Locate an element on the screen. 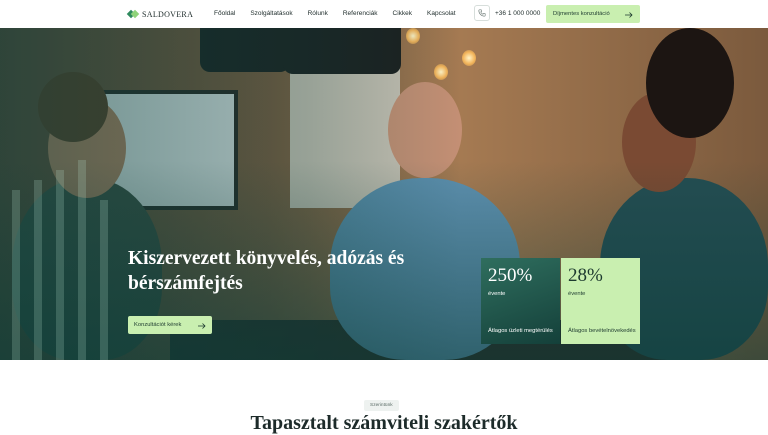 The image size is (768, 435). phone-link: +36 1 000 0000 is located at coordinates (507, 13).